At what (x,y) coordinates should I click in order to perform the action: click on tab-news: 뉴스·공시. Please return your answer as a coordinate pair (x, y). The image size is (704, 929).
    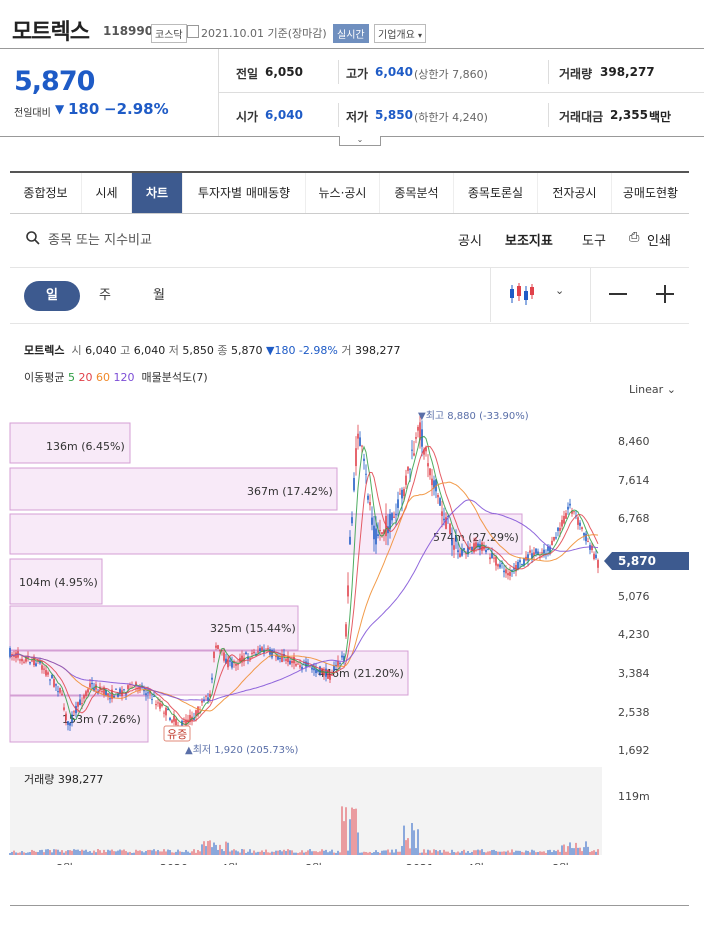
    Looking at the image, I should click on (343, 193).